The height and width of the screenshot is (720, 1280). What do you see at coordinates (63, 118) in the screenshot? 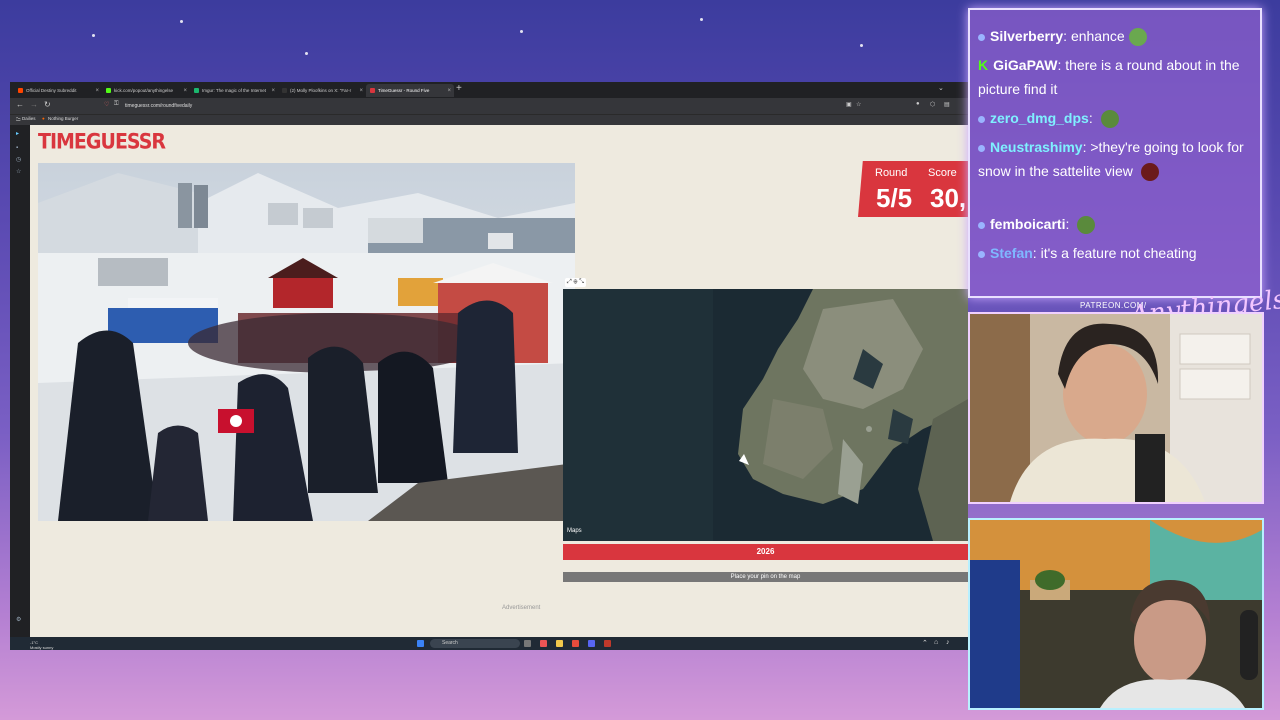
I see `bookmark-nothing-burger: Nothing Burger` at bounding box center [63, 118].